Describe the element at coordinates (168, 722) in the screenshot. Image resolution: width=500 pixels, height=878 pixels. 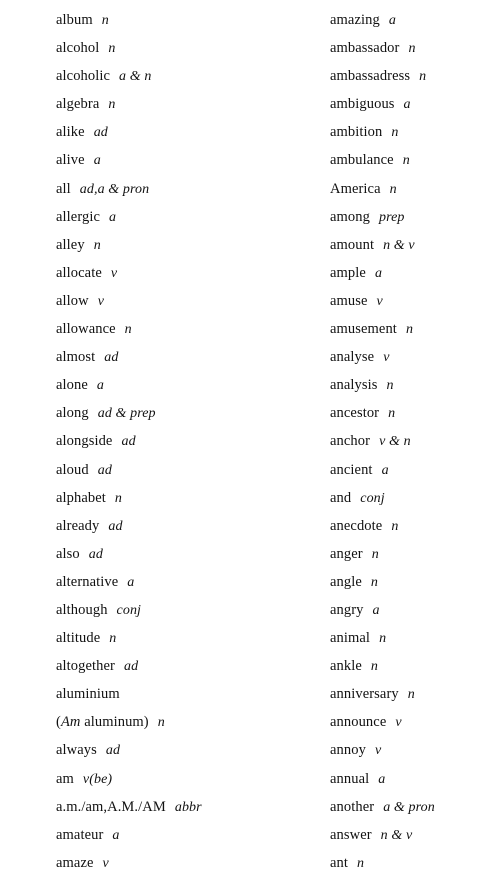
I see `dictionary-entry: (Am aluminum) n` at that location.